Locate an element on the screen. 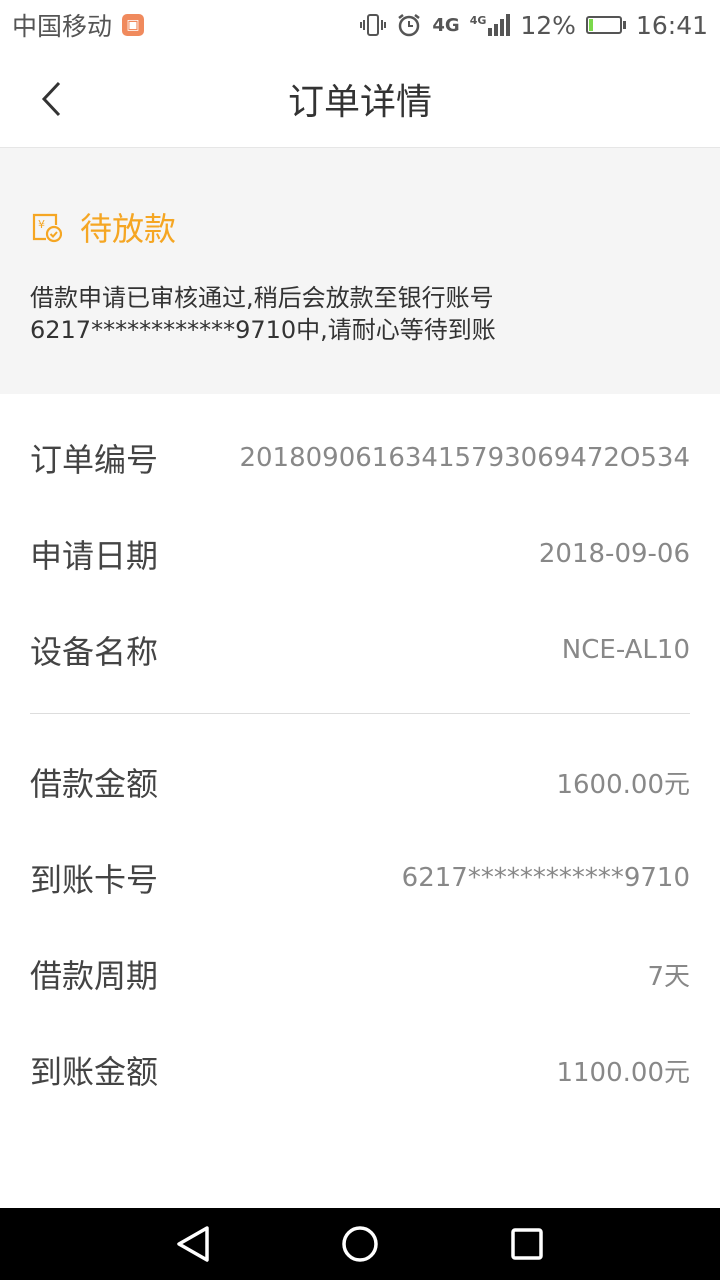 This screenshot has width=720, height=1280. nav-bar: 订单详情 is located at coordinates (360, 99).